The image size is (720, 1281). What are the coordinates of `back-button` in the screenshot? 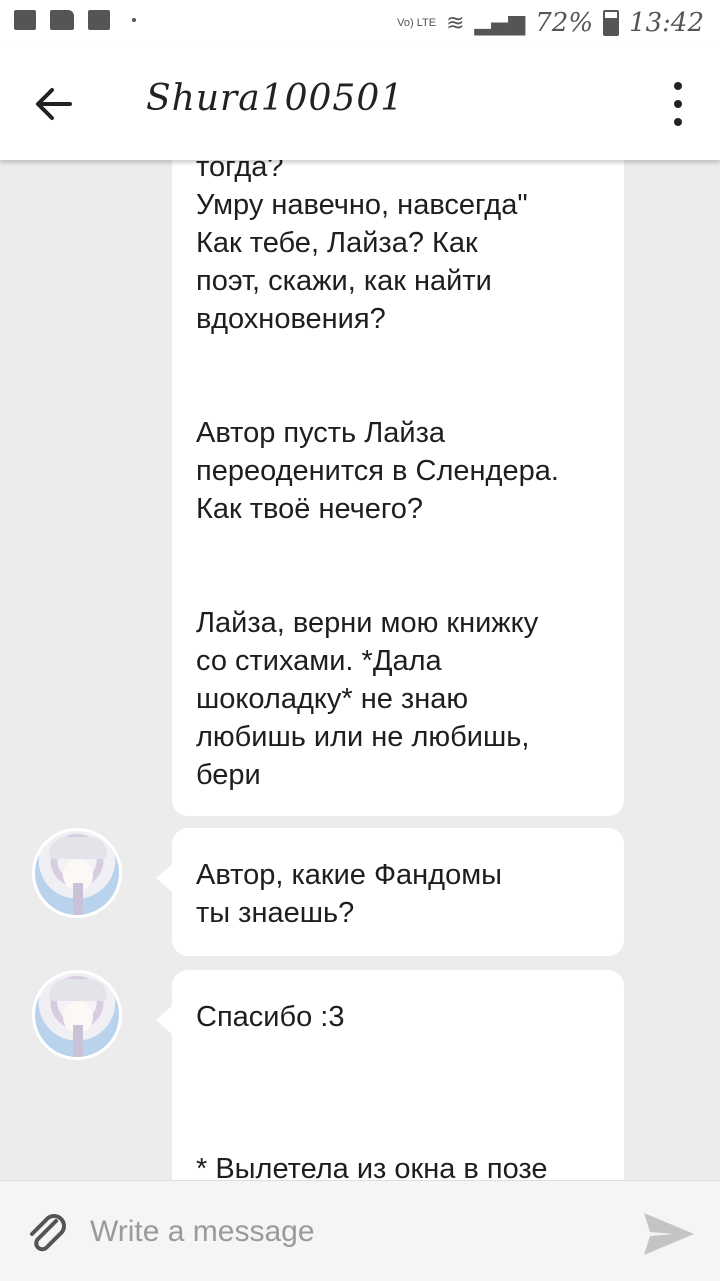 It's located at (56, 104).